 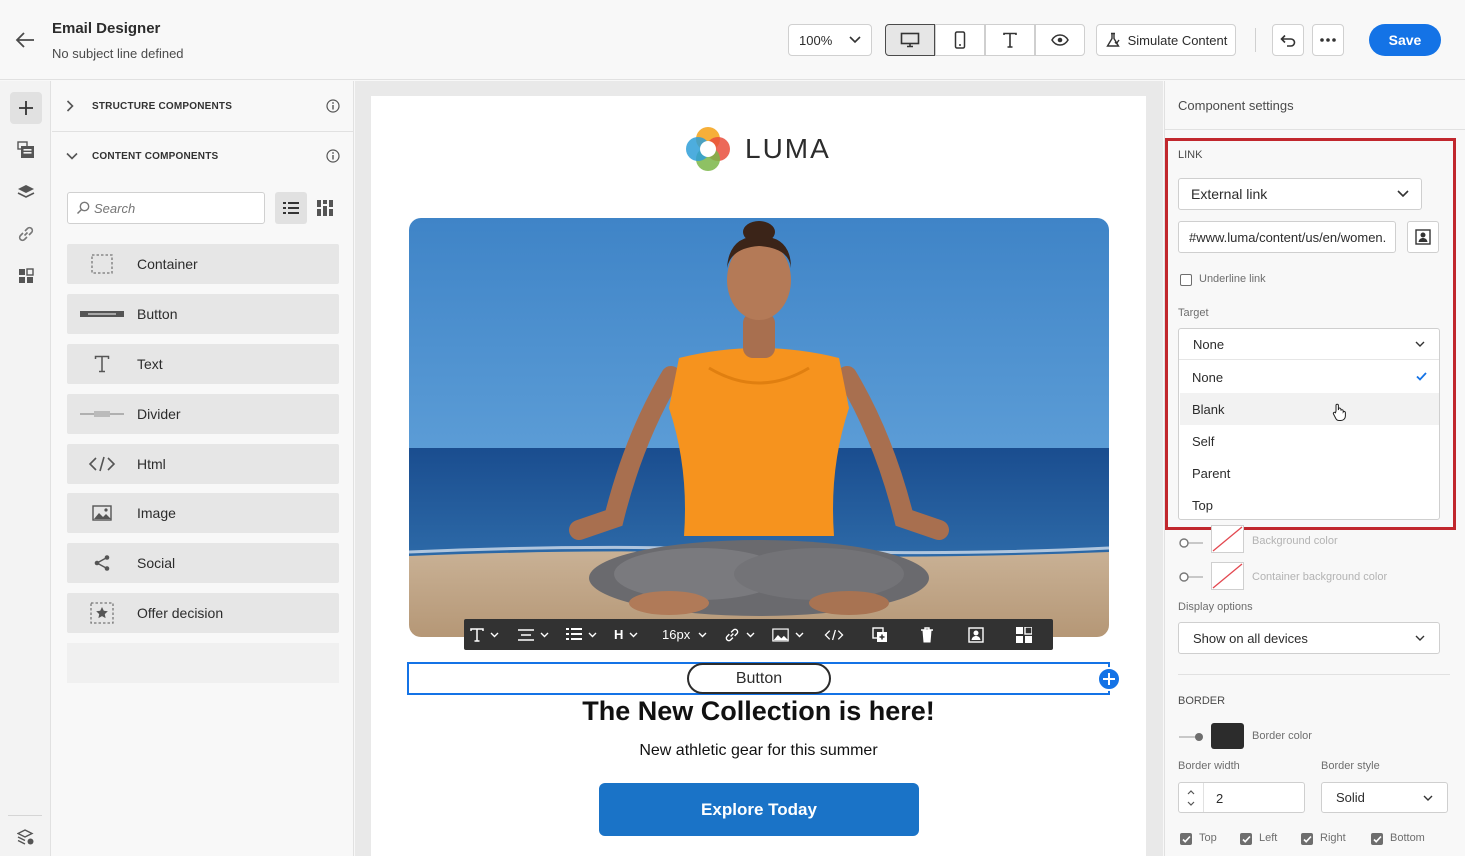 I want to click on border-color-swatch, so click(x=1227, y=736).